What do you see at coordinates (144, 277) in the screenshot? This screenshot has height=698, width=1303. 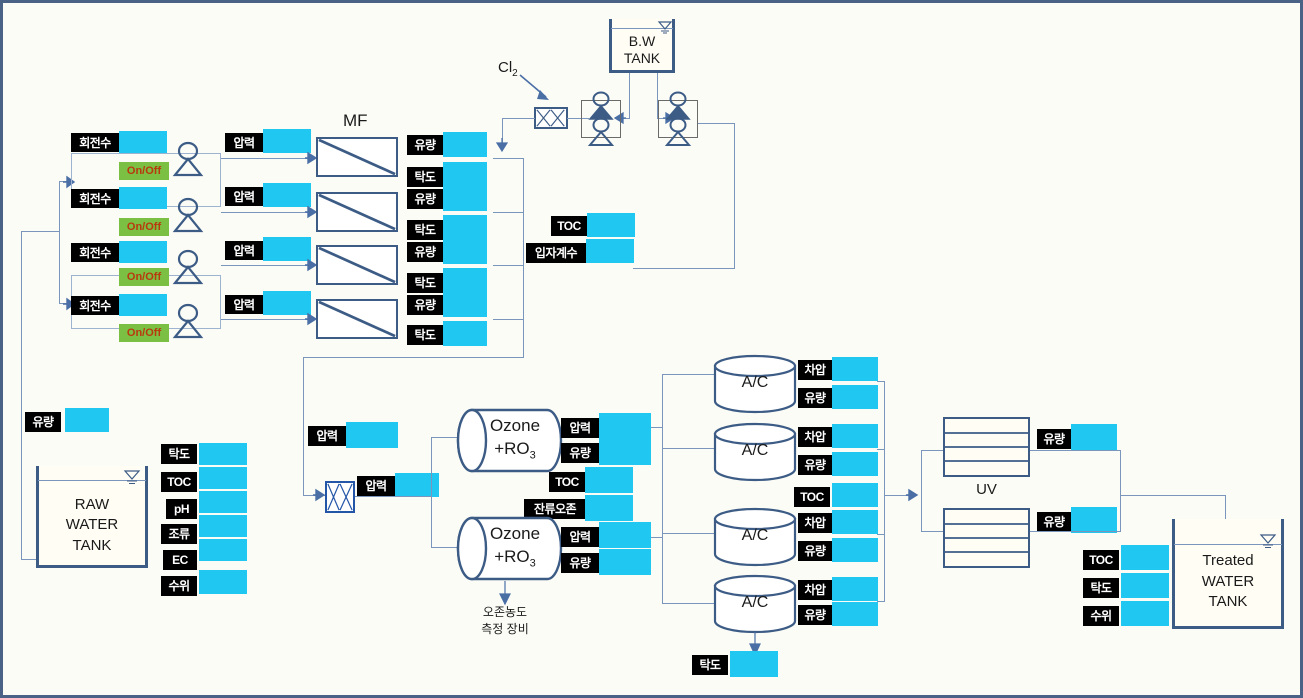 I see `mf3-onoff-toggle: On/Off` at bounding box center [144, 277].